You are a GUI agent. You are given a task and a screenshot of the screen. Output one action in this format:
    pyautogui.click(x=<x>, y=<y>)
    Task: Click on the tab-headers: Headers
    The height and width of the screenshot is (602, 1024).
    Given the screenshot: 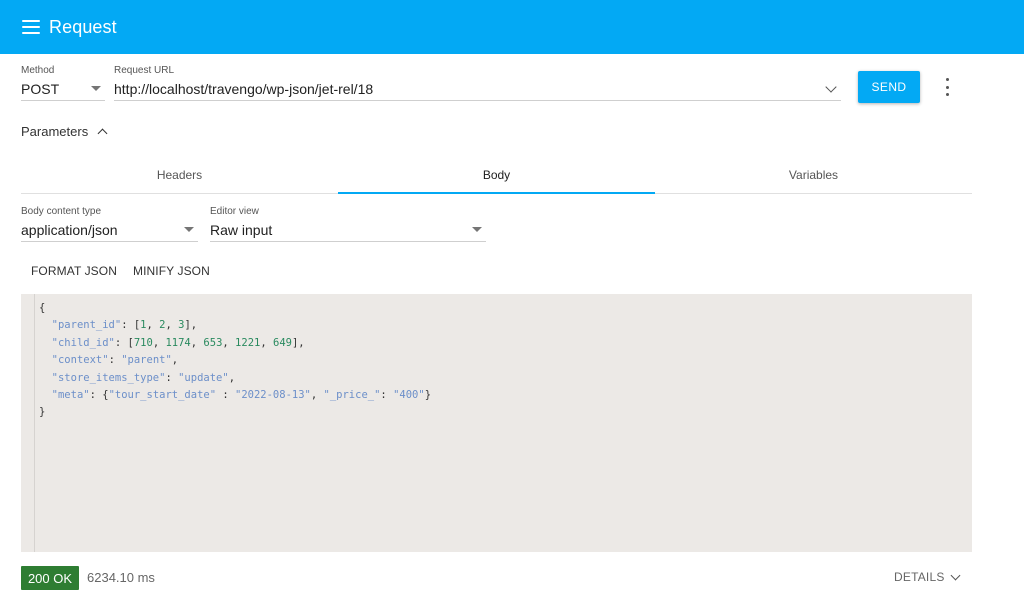 What is the action you would take?
    pyautogui.click(x=179, y=174)
    